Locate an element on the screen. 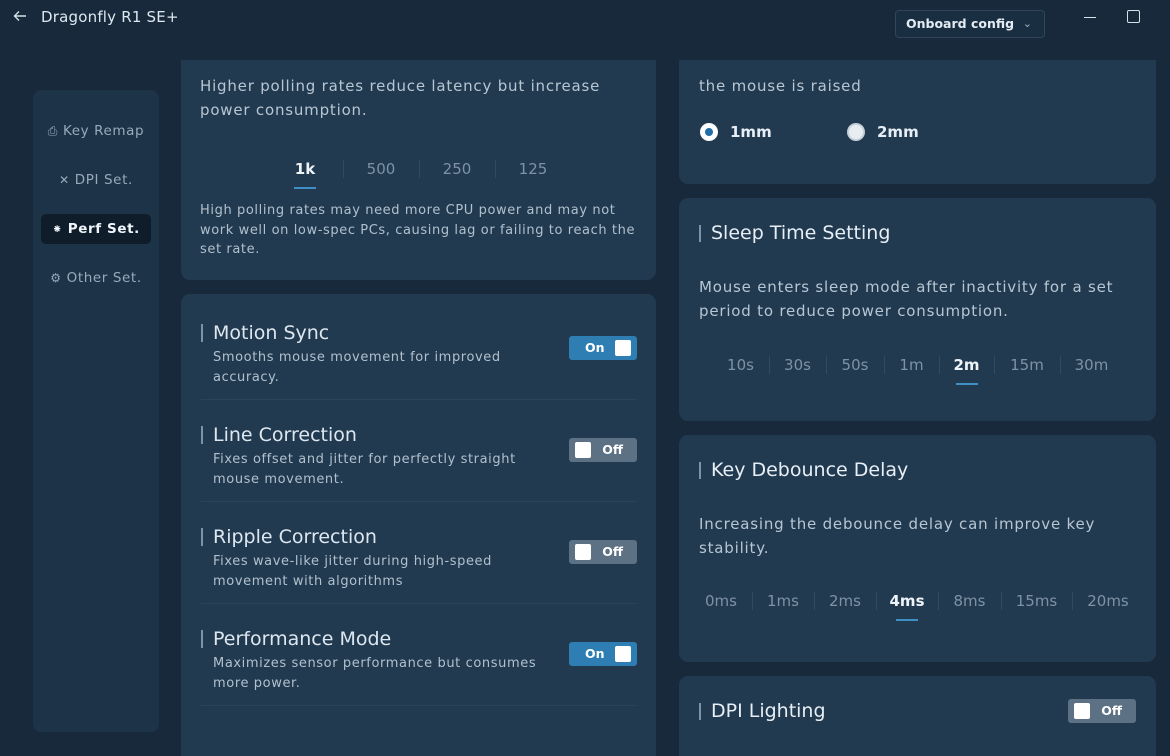 Image resolution: width=1170 pixels, height=756 pixels. radio-label: 1mm is located at coordinates (751, 132).